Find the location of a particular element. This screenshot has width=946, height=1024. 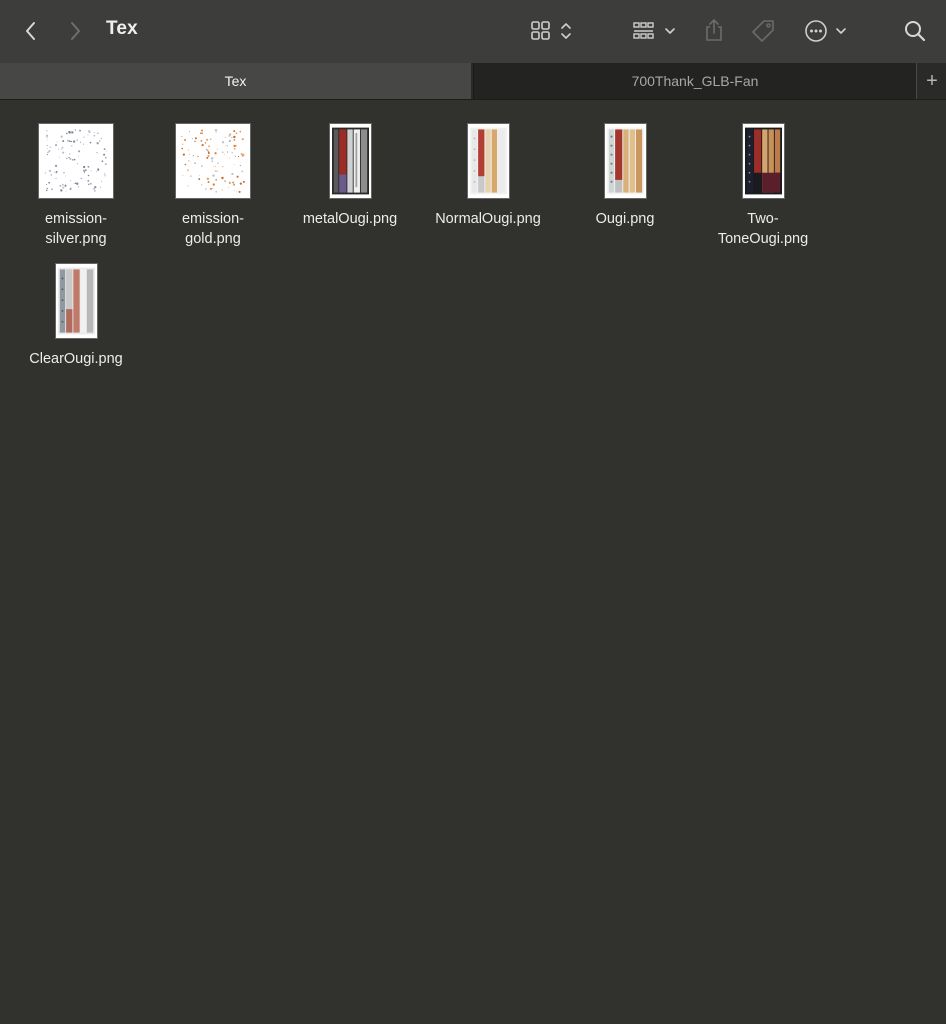

chevron-left-icon is located at coordinates (30, 31).